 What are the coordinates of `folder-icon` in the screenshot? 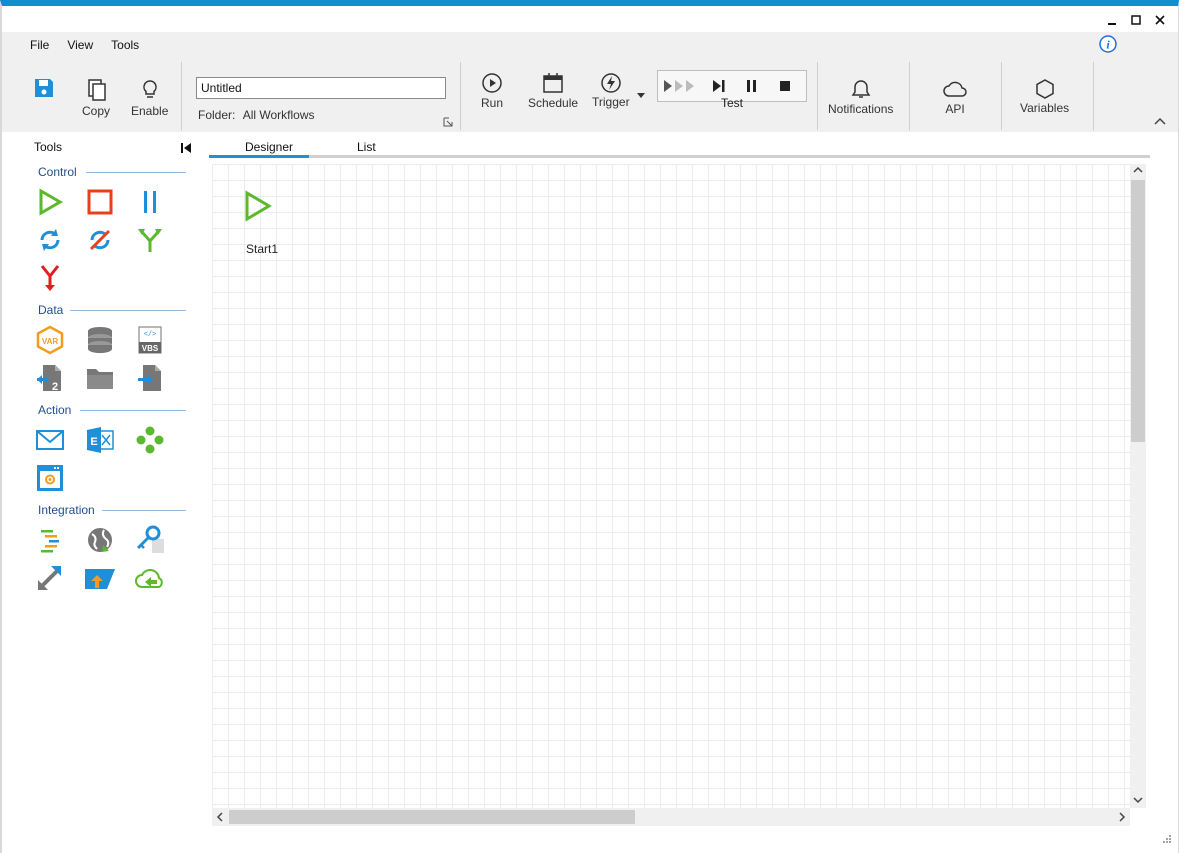 It's located at (100, 379).